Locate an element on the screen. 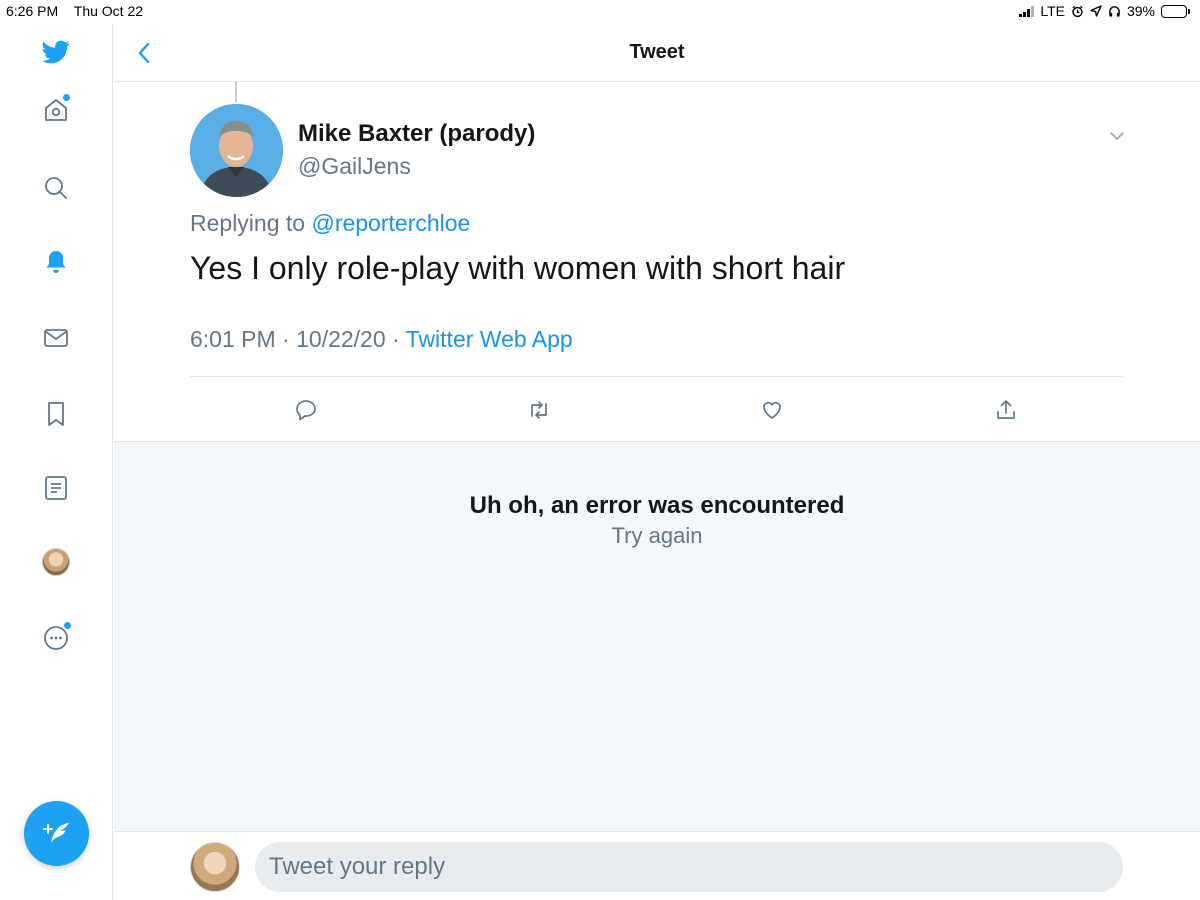 Image resolution: width=1200 pixels, height=900 pixels. page-title: Tweet is located at coordinates (657, 52).